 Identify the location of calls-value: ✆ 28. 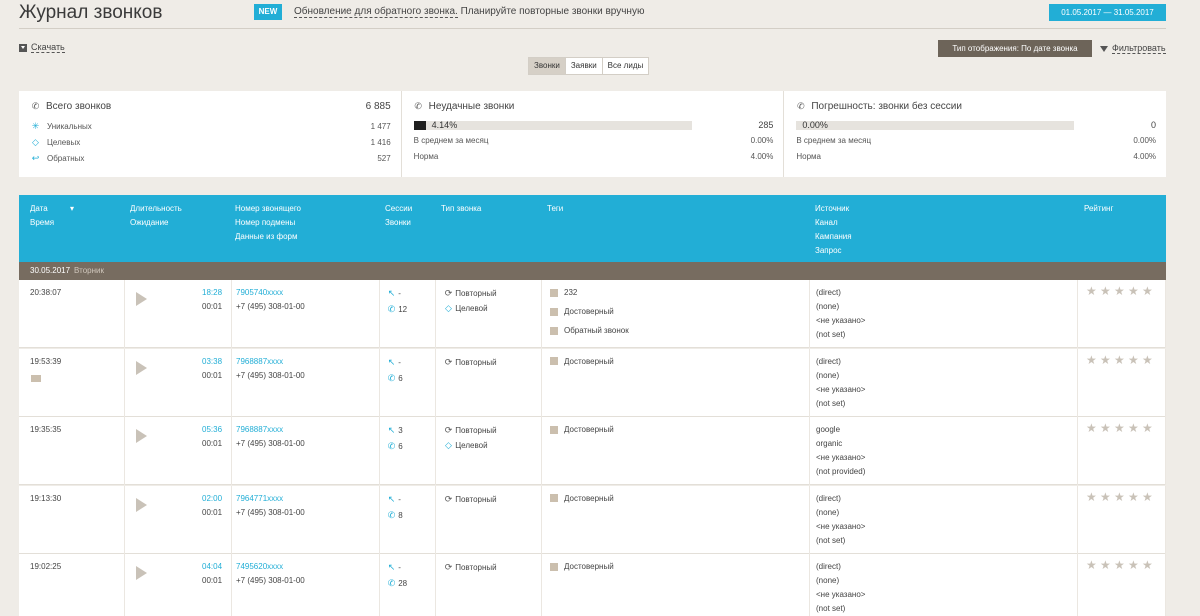
(397, 583).